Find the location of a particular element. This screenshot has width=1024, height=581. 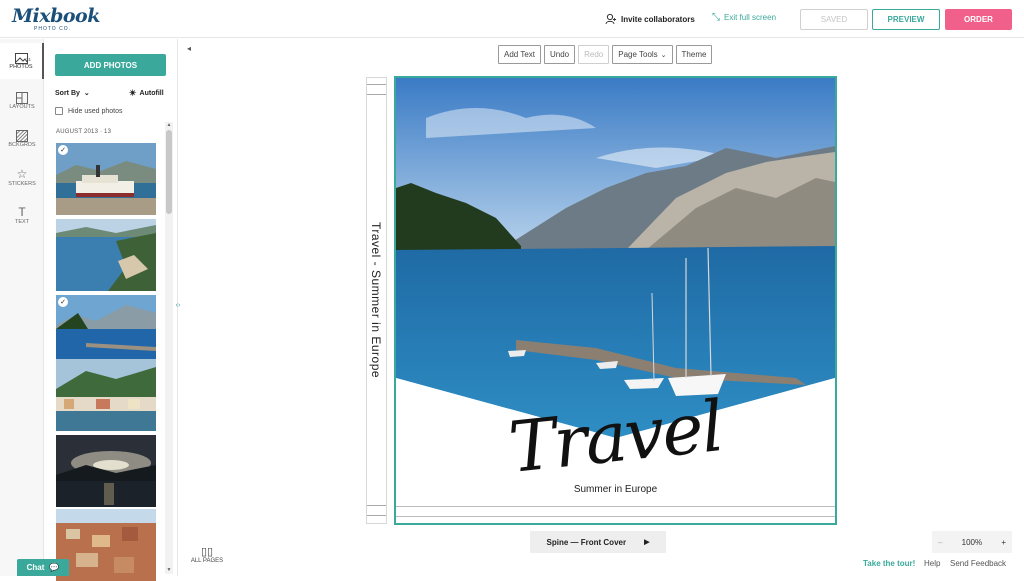

nav-stickers-label: STICKERS is located at coordinates (22, 184).